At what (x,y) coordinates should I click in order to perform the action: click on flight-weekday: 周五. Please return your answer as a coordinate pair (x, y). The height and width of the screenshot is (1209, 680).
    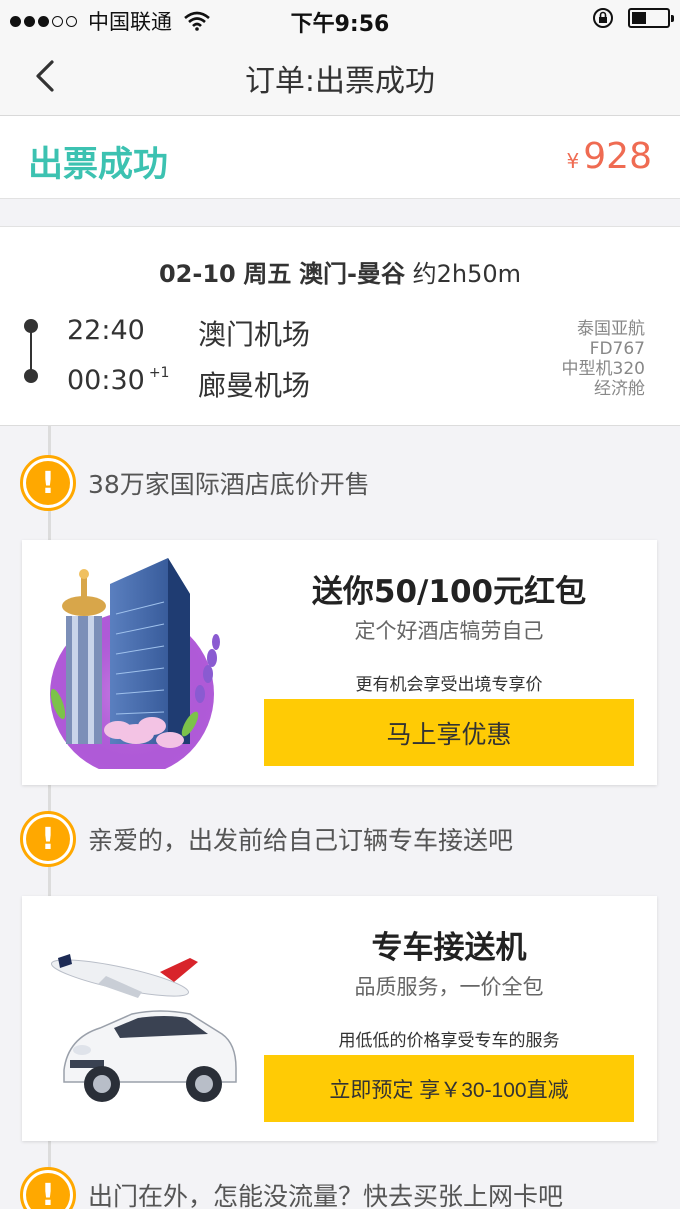
    Looking at the image, I should click on (267, 274).